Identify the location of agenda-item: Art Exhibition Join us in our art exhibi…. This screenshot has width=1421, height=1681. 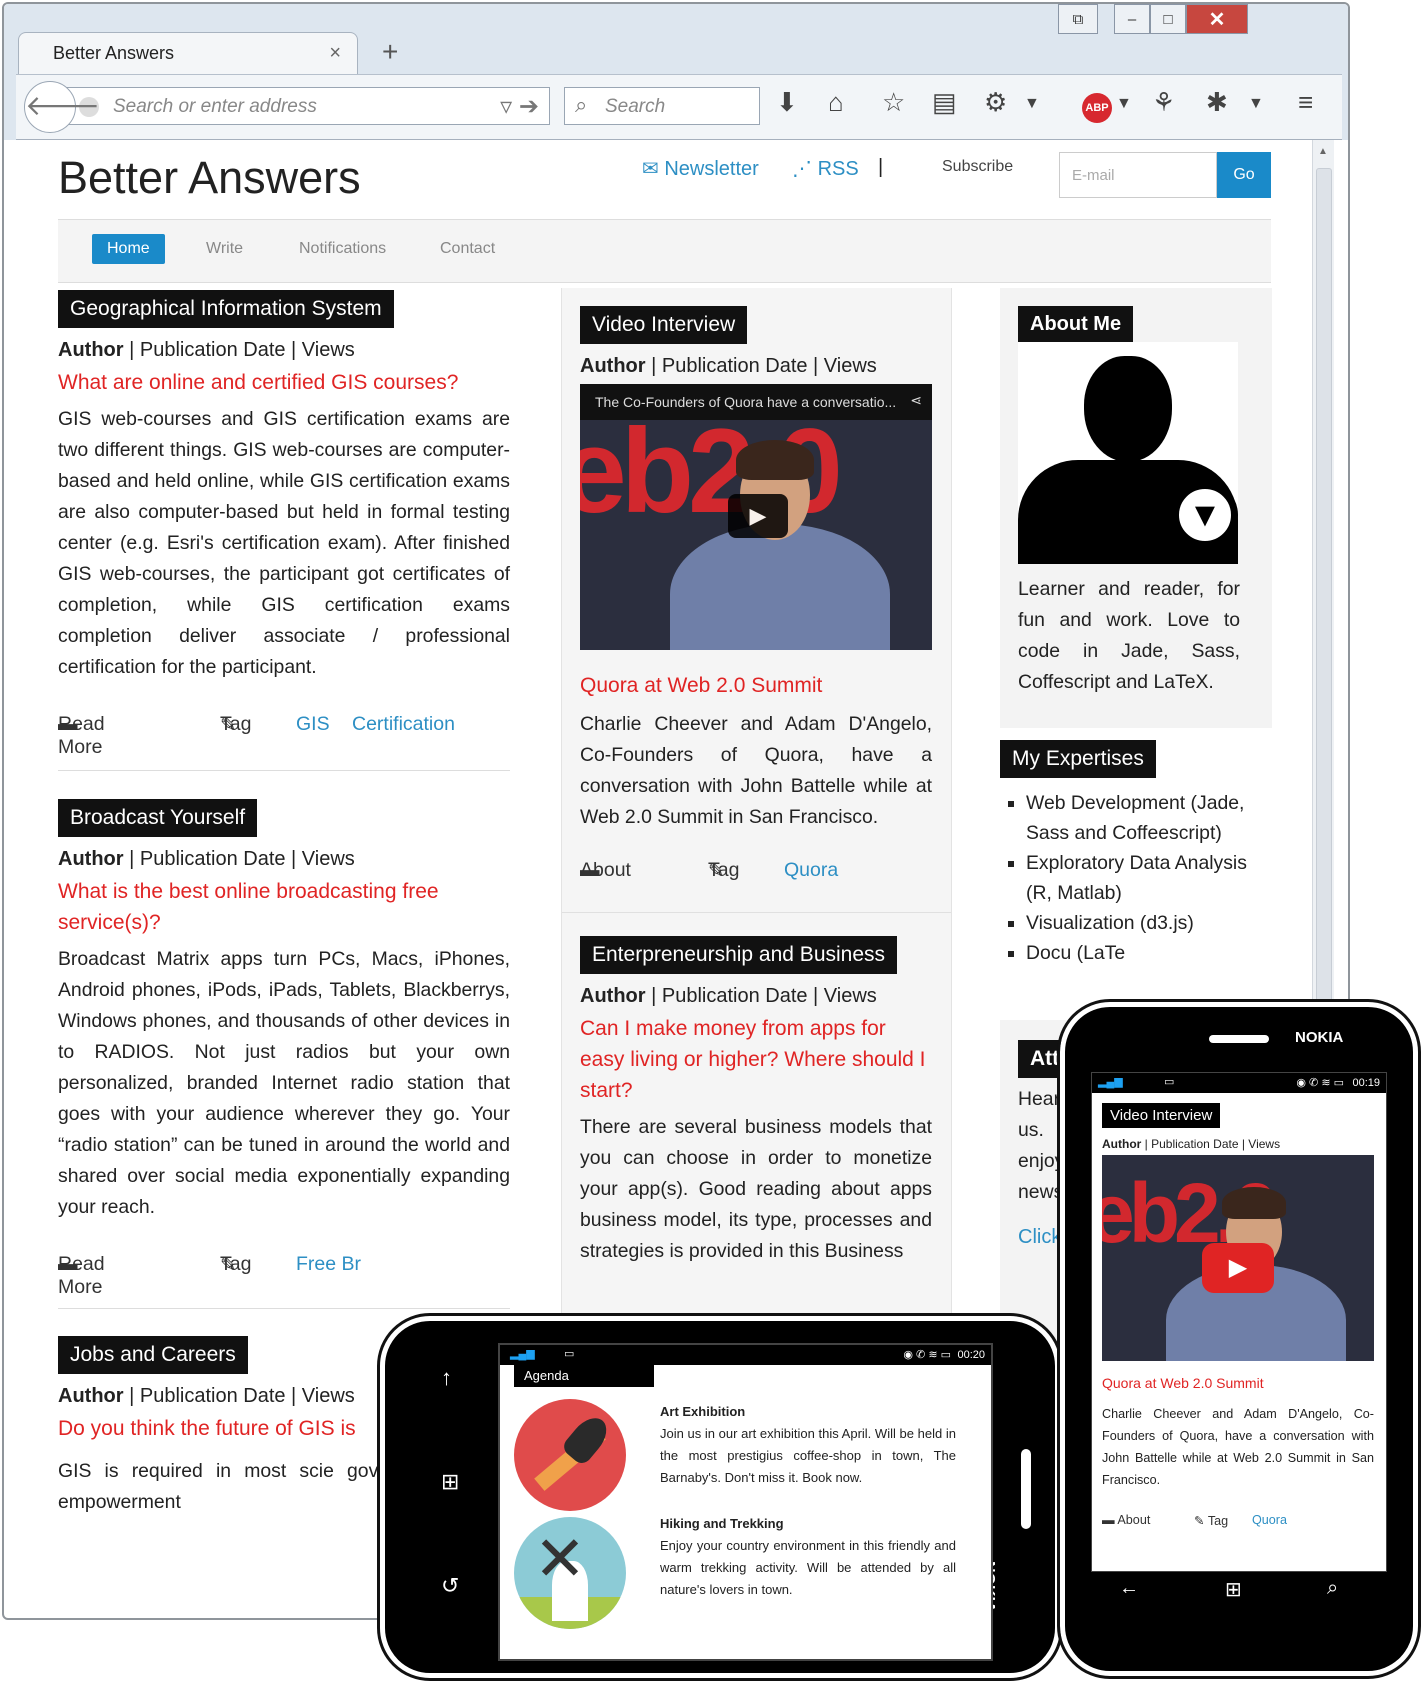
(808, 1445).